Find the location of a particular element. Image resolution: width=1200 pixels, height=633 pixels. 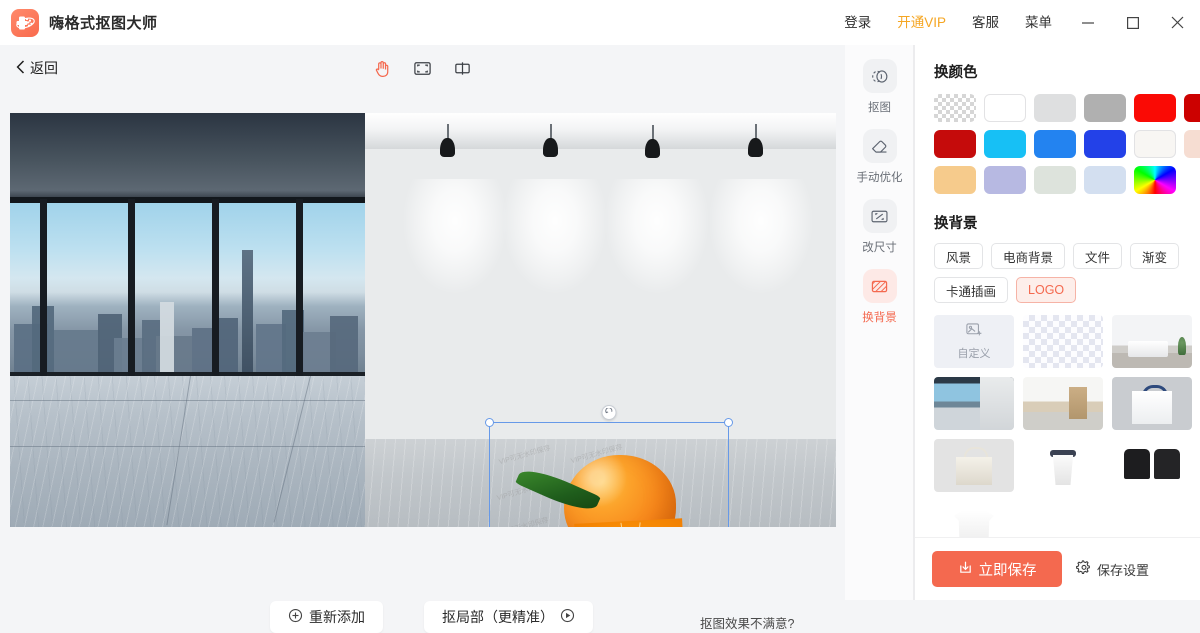

thumb-wood-corridor is located at coordinates (1063, 403).